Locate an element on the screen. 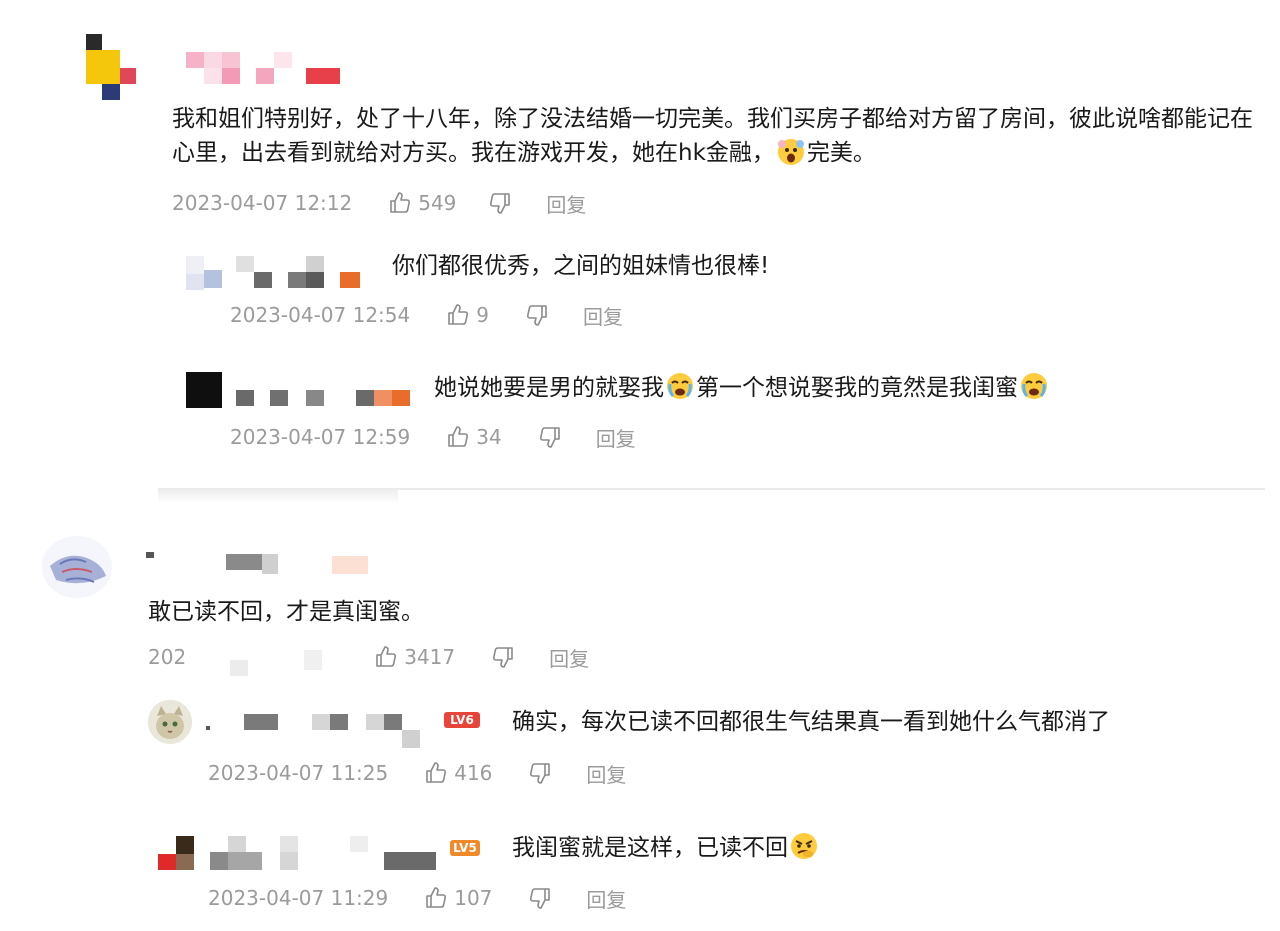  like-count: 416 is located at coordinates (473, 773).